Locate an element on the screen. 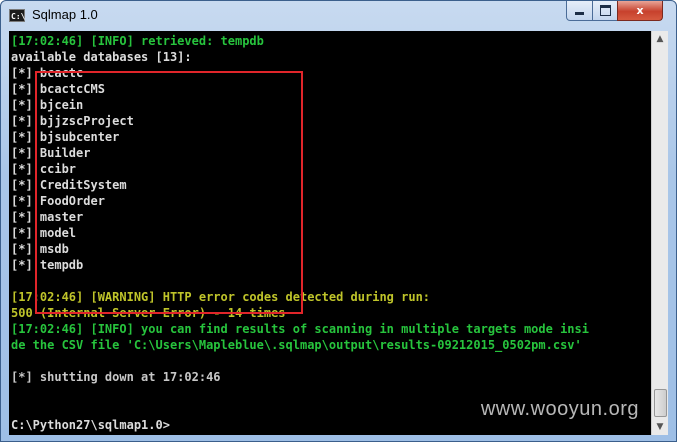  console-line: [*] bcactcCMS is located at coordinates (58, 89).